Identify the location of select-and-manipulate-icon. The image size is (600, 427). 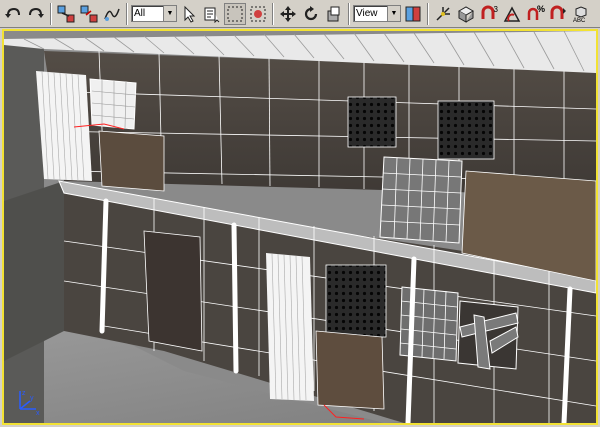
(443, 14).